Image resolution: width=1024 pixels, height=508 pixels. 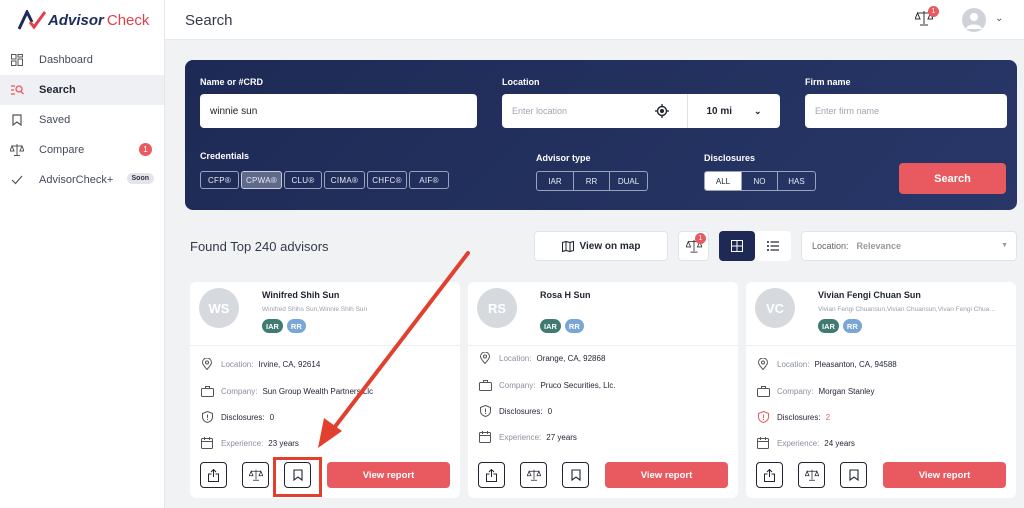 I want to click on disclosures-value: 2, so click(x=828, y=417).